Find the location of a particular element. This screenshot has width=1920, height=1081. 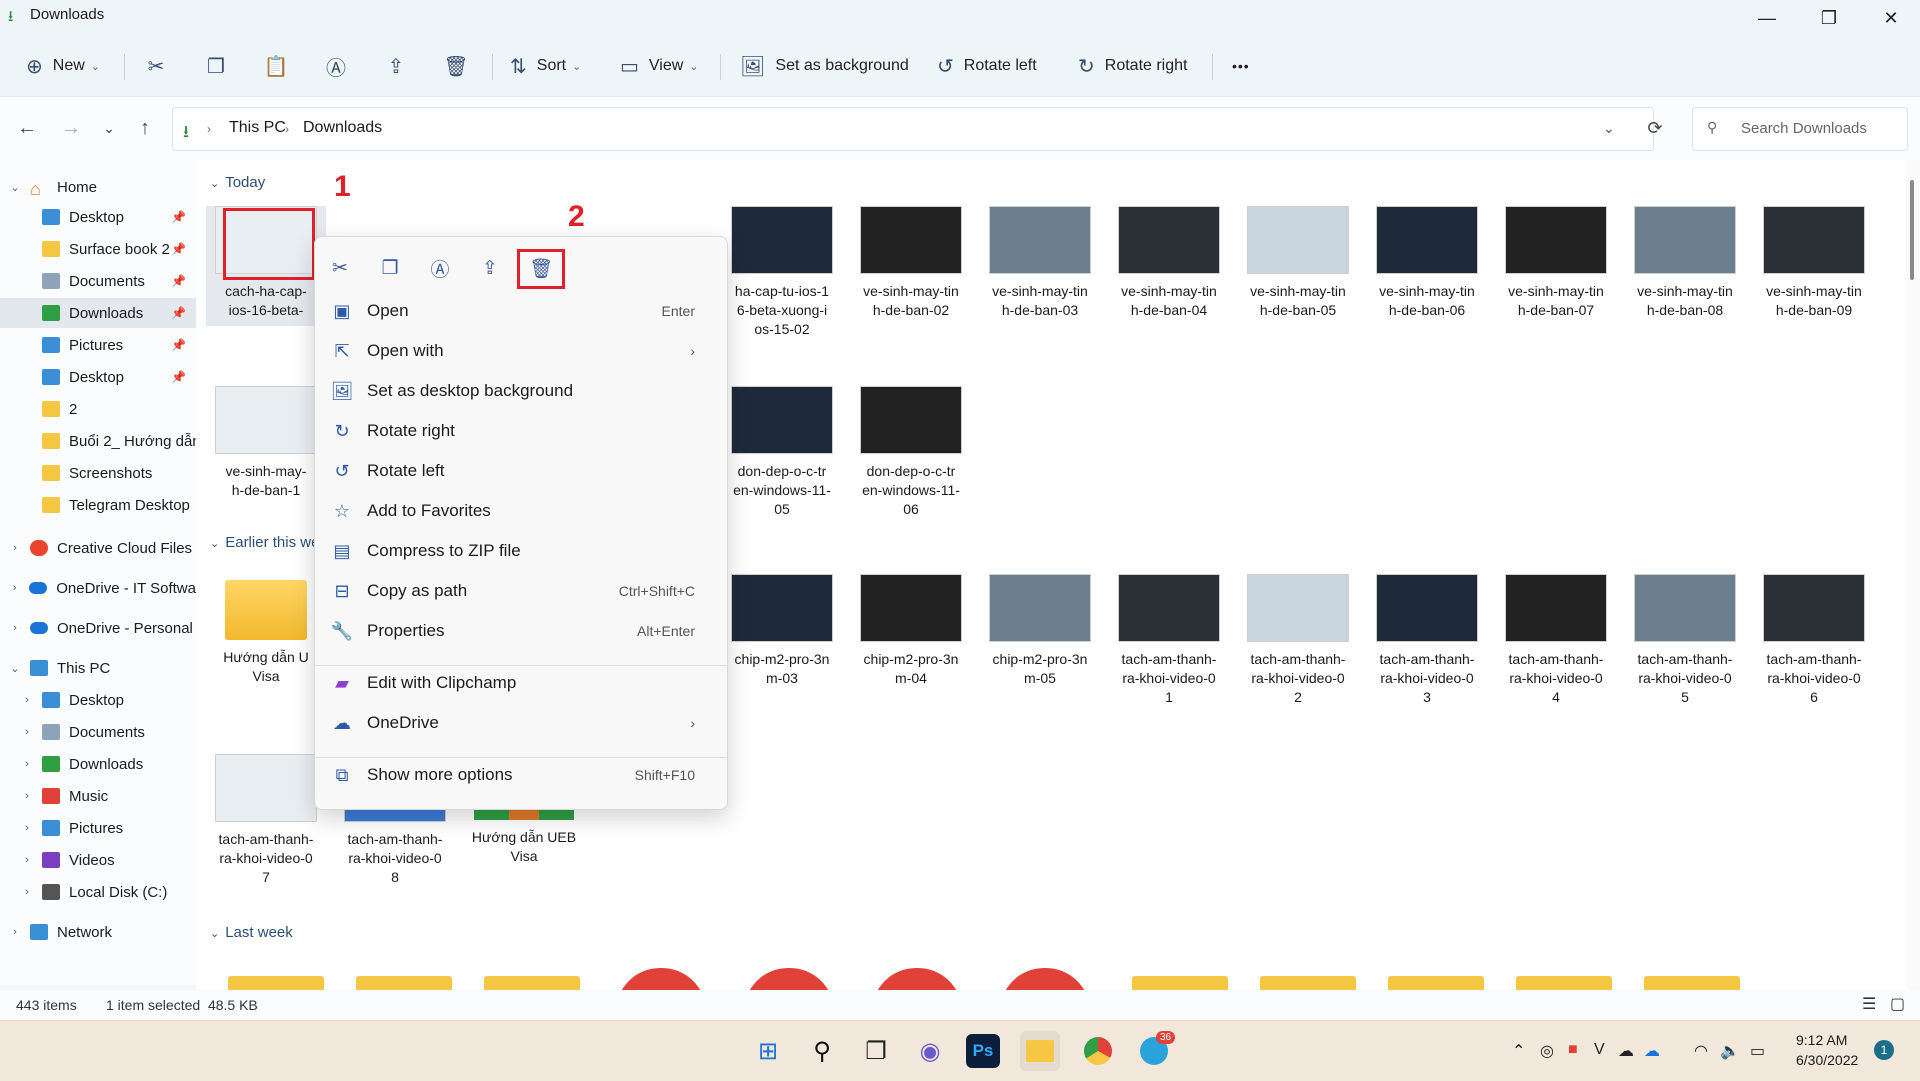

maximize-button: ❐ is located at coordinates (1829, 18).